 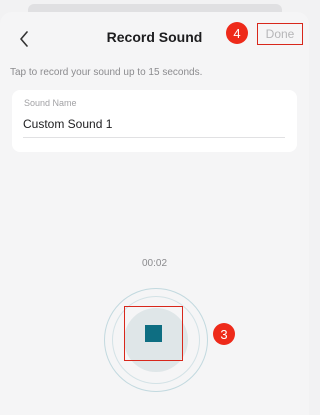 I want to click on sound-name-card: Sound Name, so click(x=154, y=121).